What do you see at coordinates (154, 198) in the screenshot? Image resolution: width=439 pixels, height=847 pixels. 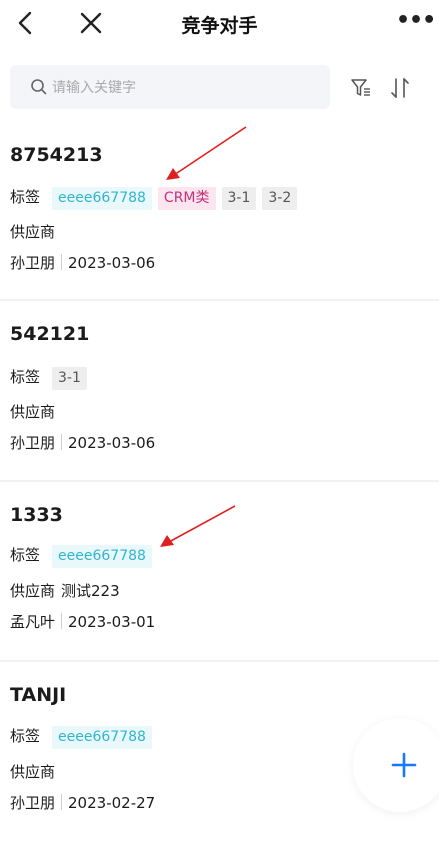 I see `tag-row: 标签 eeee667788 CRM类 3-1 3-2` at bounding box center [154, 198].